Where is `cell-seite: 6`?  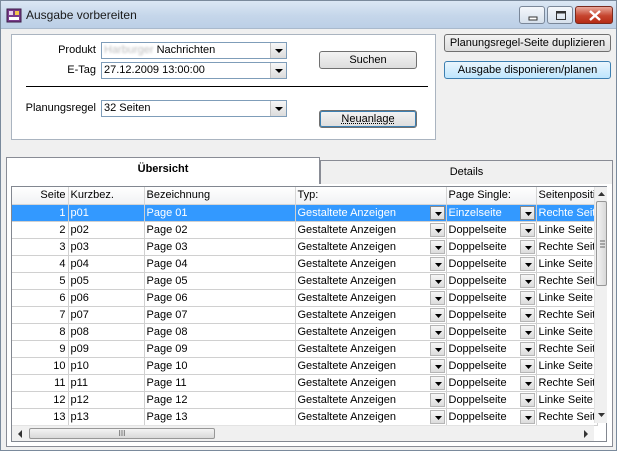
cell-seite: 6 is located at coordinates (40, 298).